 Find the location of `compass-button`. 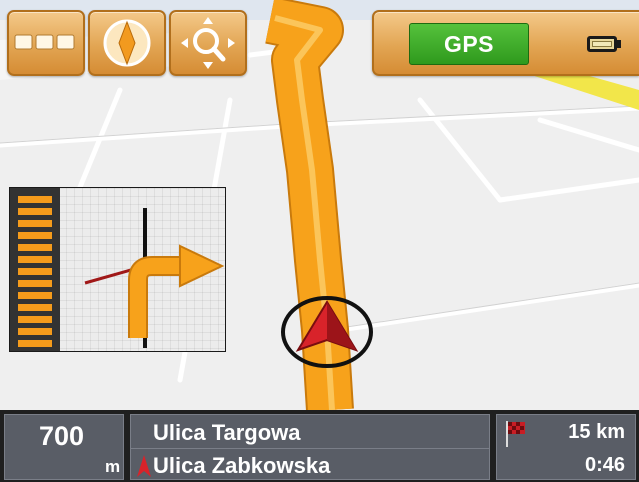

compass-button is located at coordinates (127, 43).